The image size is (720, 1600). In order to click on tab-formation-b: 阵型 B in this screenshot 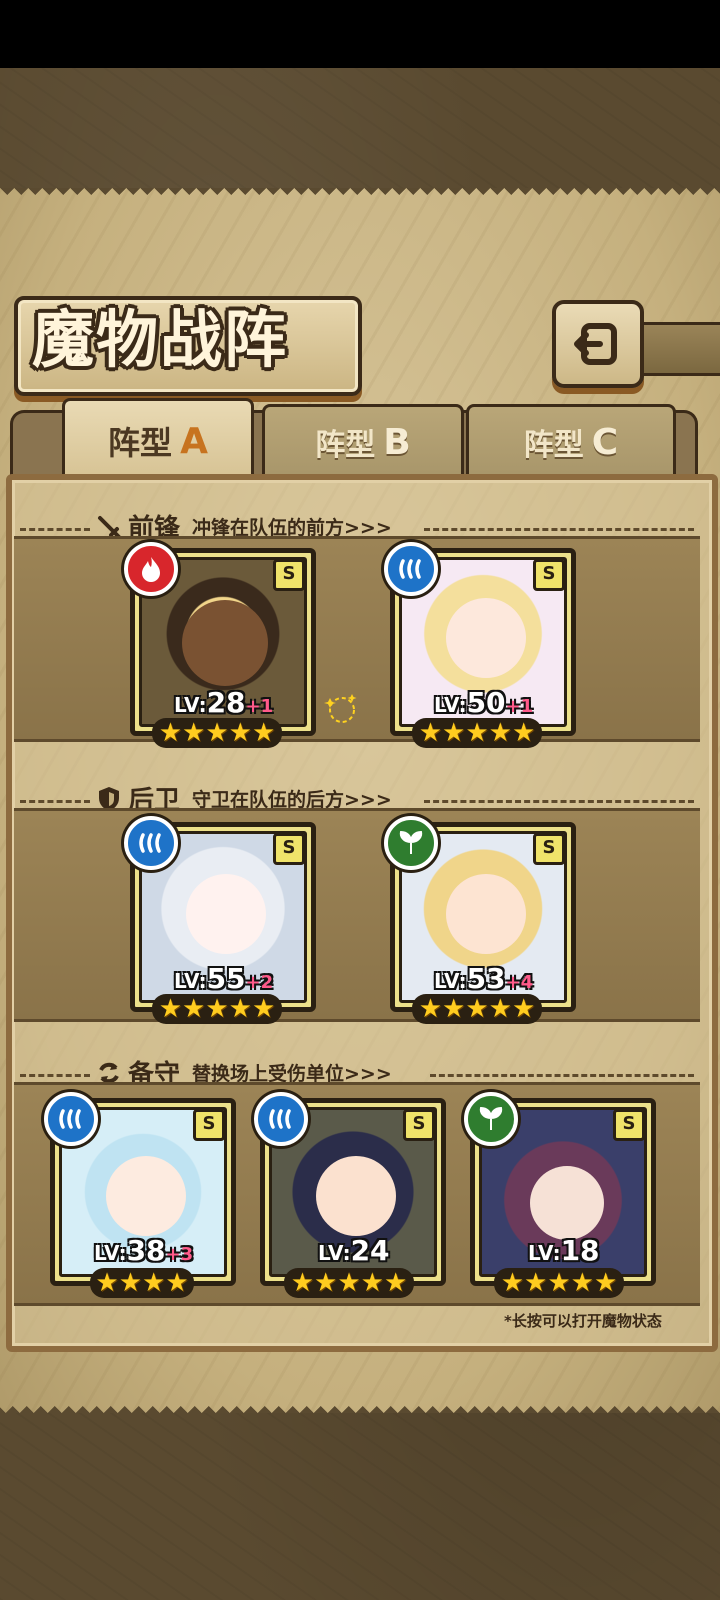, I will do `click(363, 440)`.